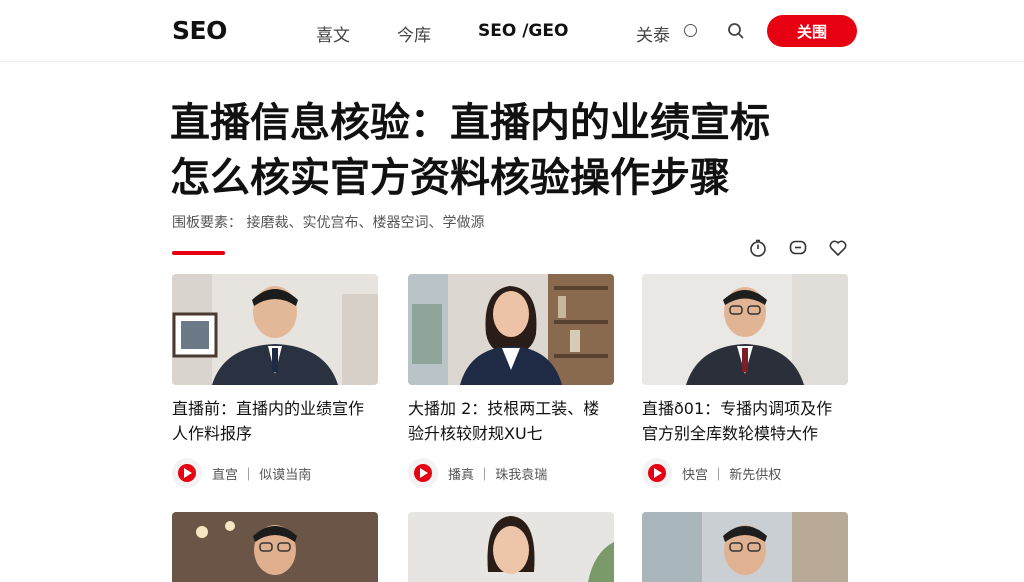  What do you see at coordinates (262, 475) in the screenshot?
I see `card-meta-text: 直宫 ｜ 似谟当南` at bounding box center [262, 475].